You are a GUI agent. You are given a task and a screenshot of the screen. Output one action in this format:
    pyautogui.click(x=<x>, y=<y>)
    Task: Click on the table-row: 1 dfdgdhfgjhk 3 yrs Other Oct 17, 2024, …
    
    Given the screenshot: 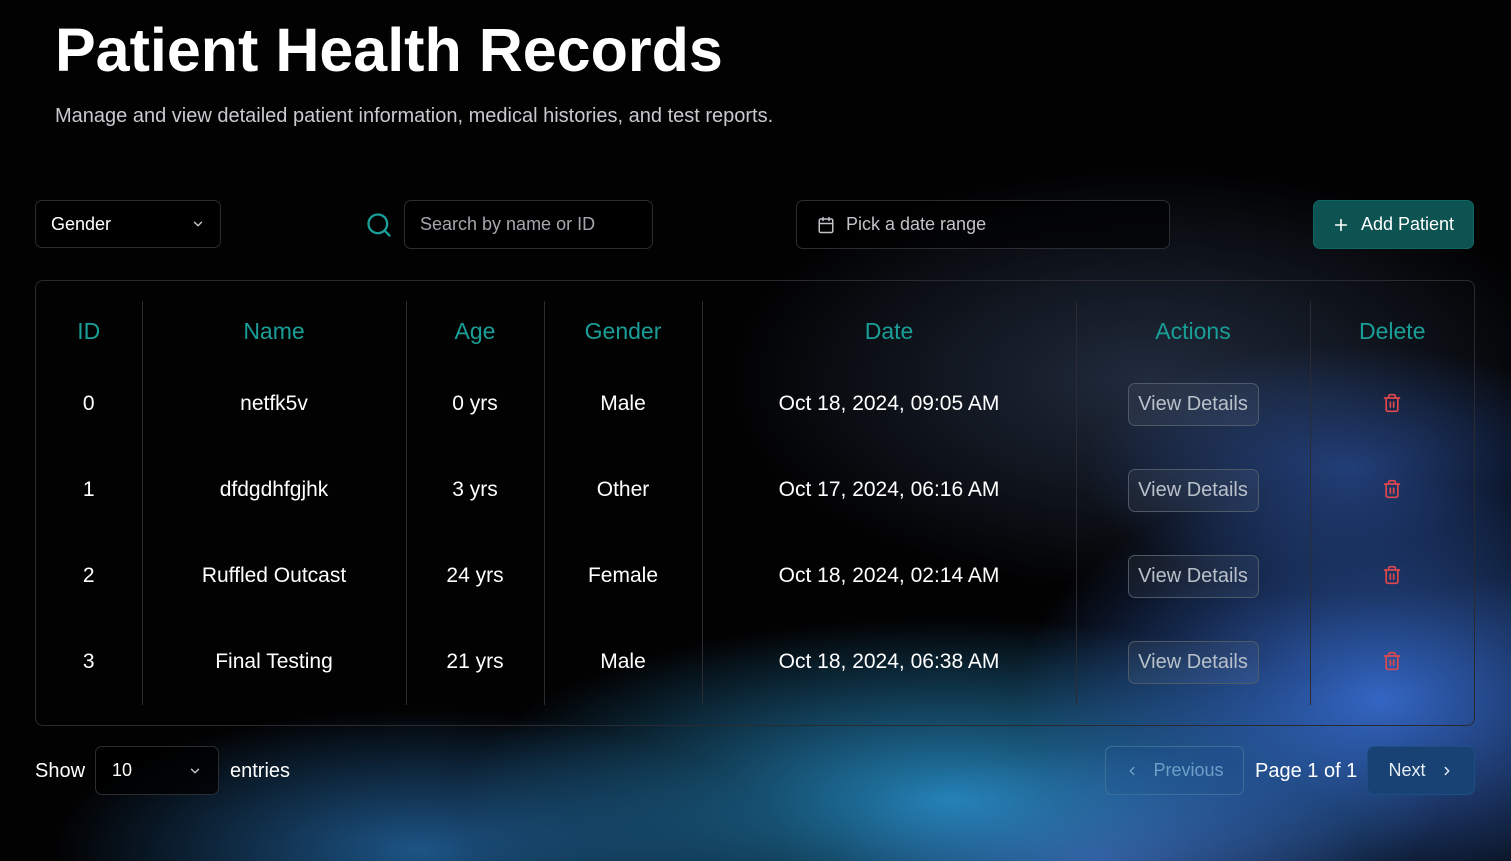 What is the action you would take?
    pyautogui.click(x=755, y=490)
    